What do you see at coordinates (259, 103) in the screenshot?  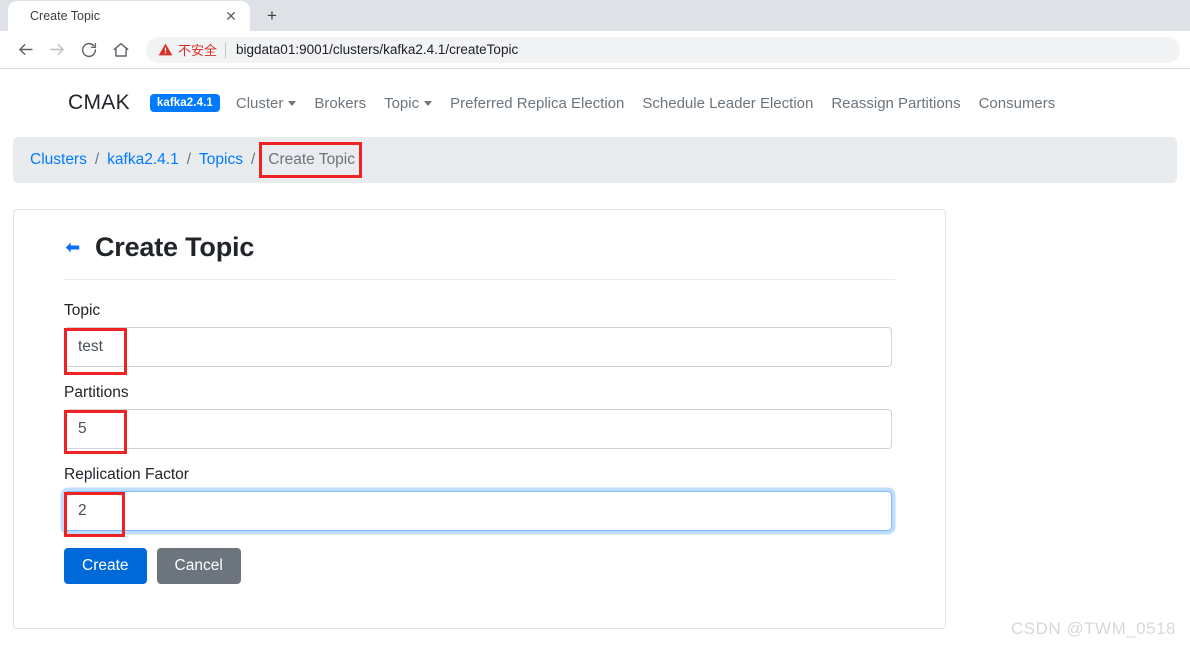 I see `nav-item-label: Cluster` at bounding box center [259, 103].